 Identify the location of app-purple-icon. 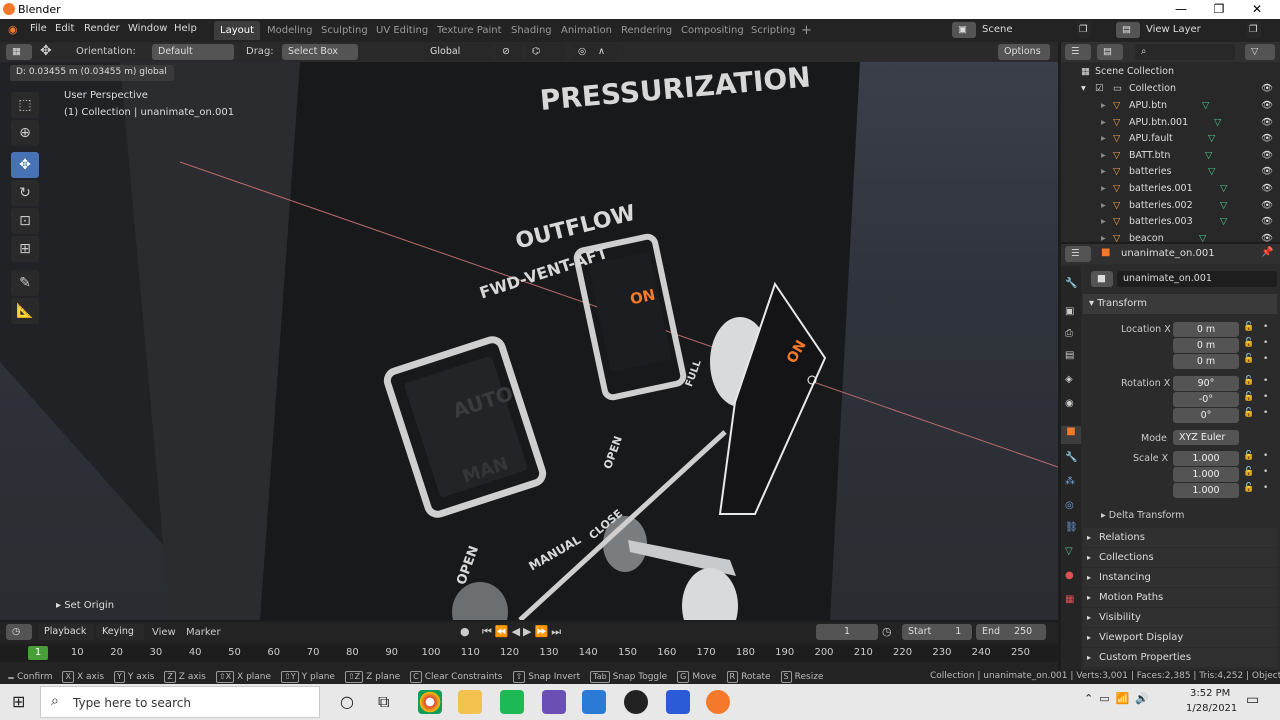
(554, 702).